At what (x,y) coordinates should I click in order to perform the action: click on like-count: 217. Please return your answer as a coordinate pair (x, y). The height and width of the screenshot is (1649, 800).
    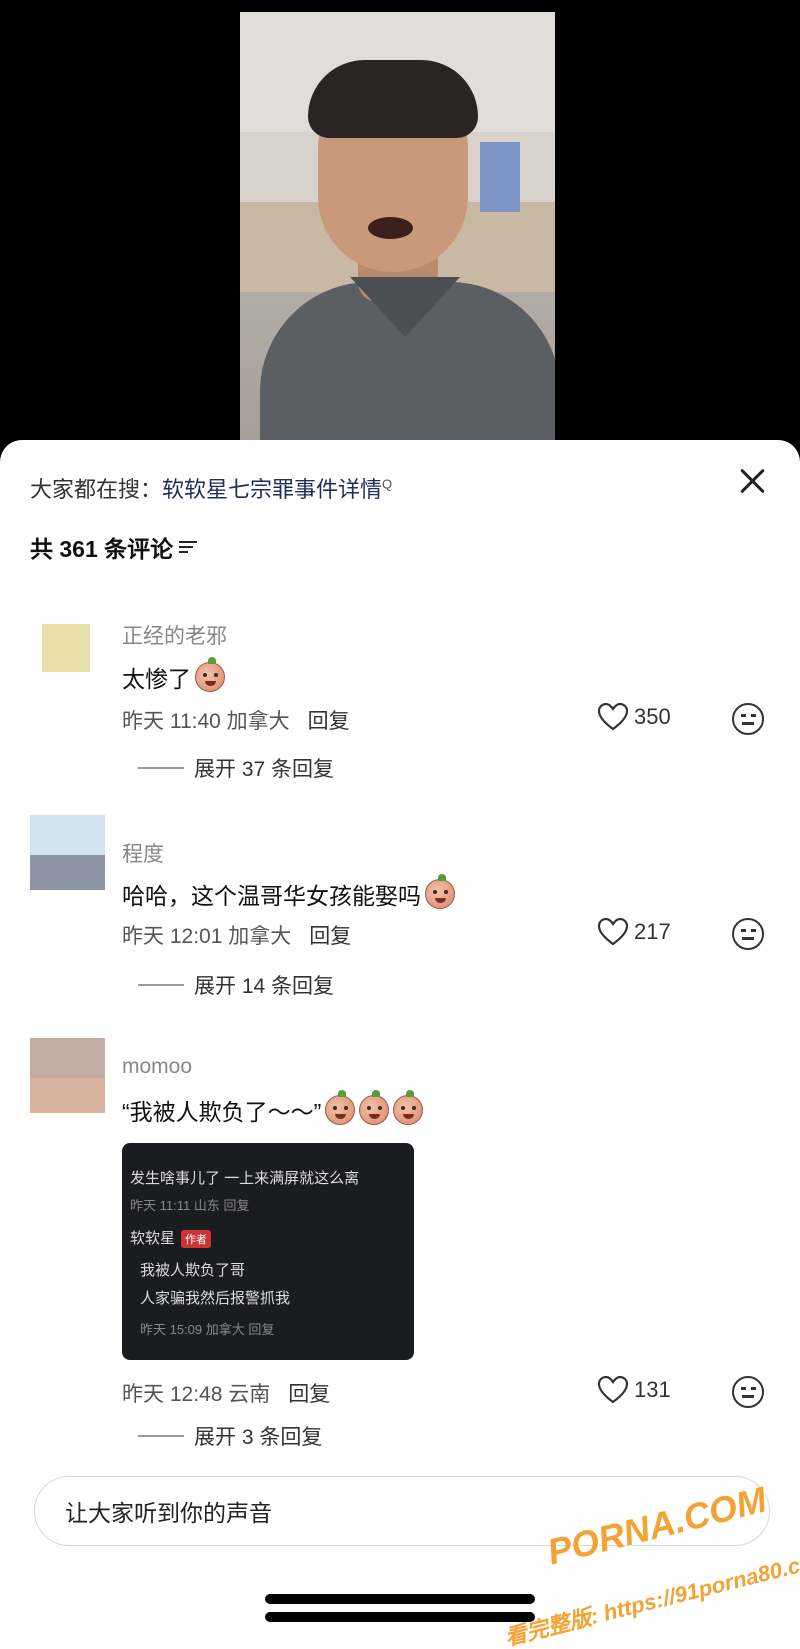
    Looking at the image, I should click on (652, 931).